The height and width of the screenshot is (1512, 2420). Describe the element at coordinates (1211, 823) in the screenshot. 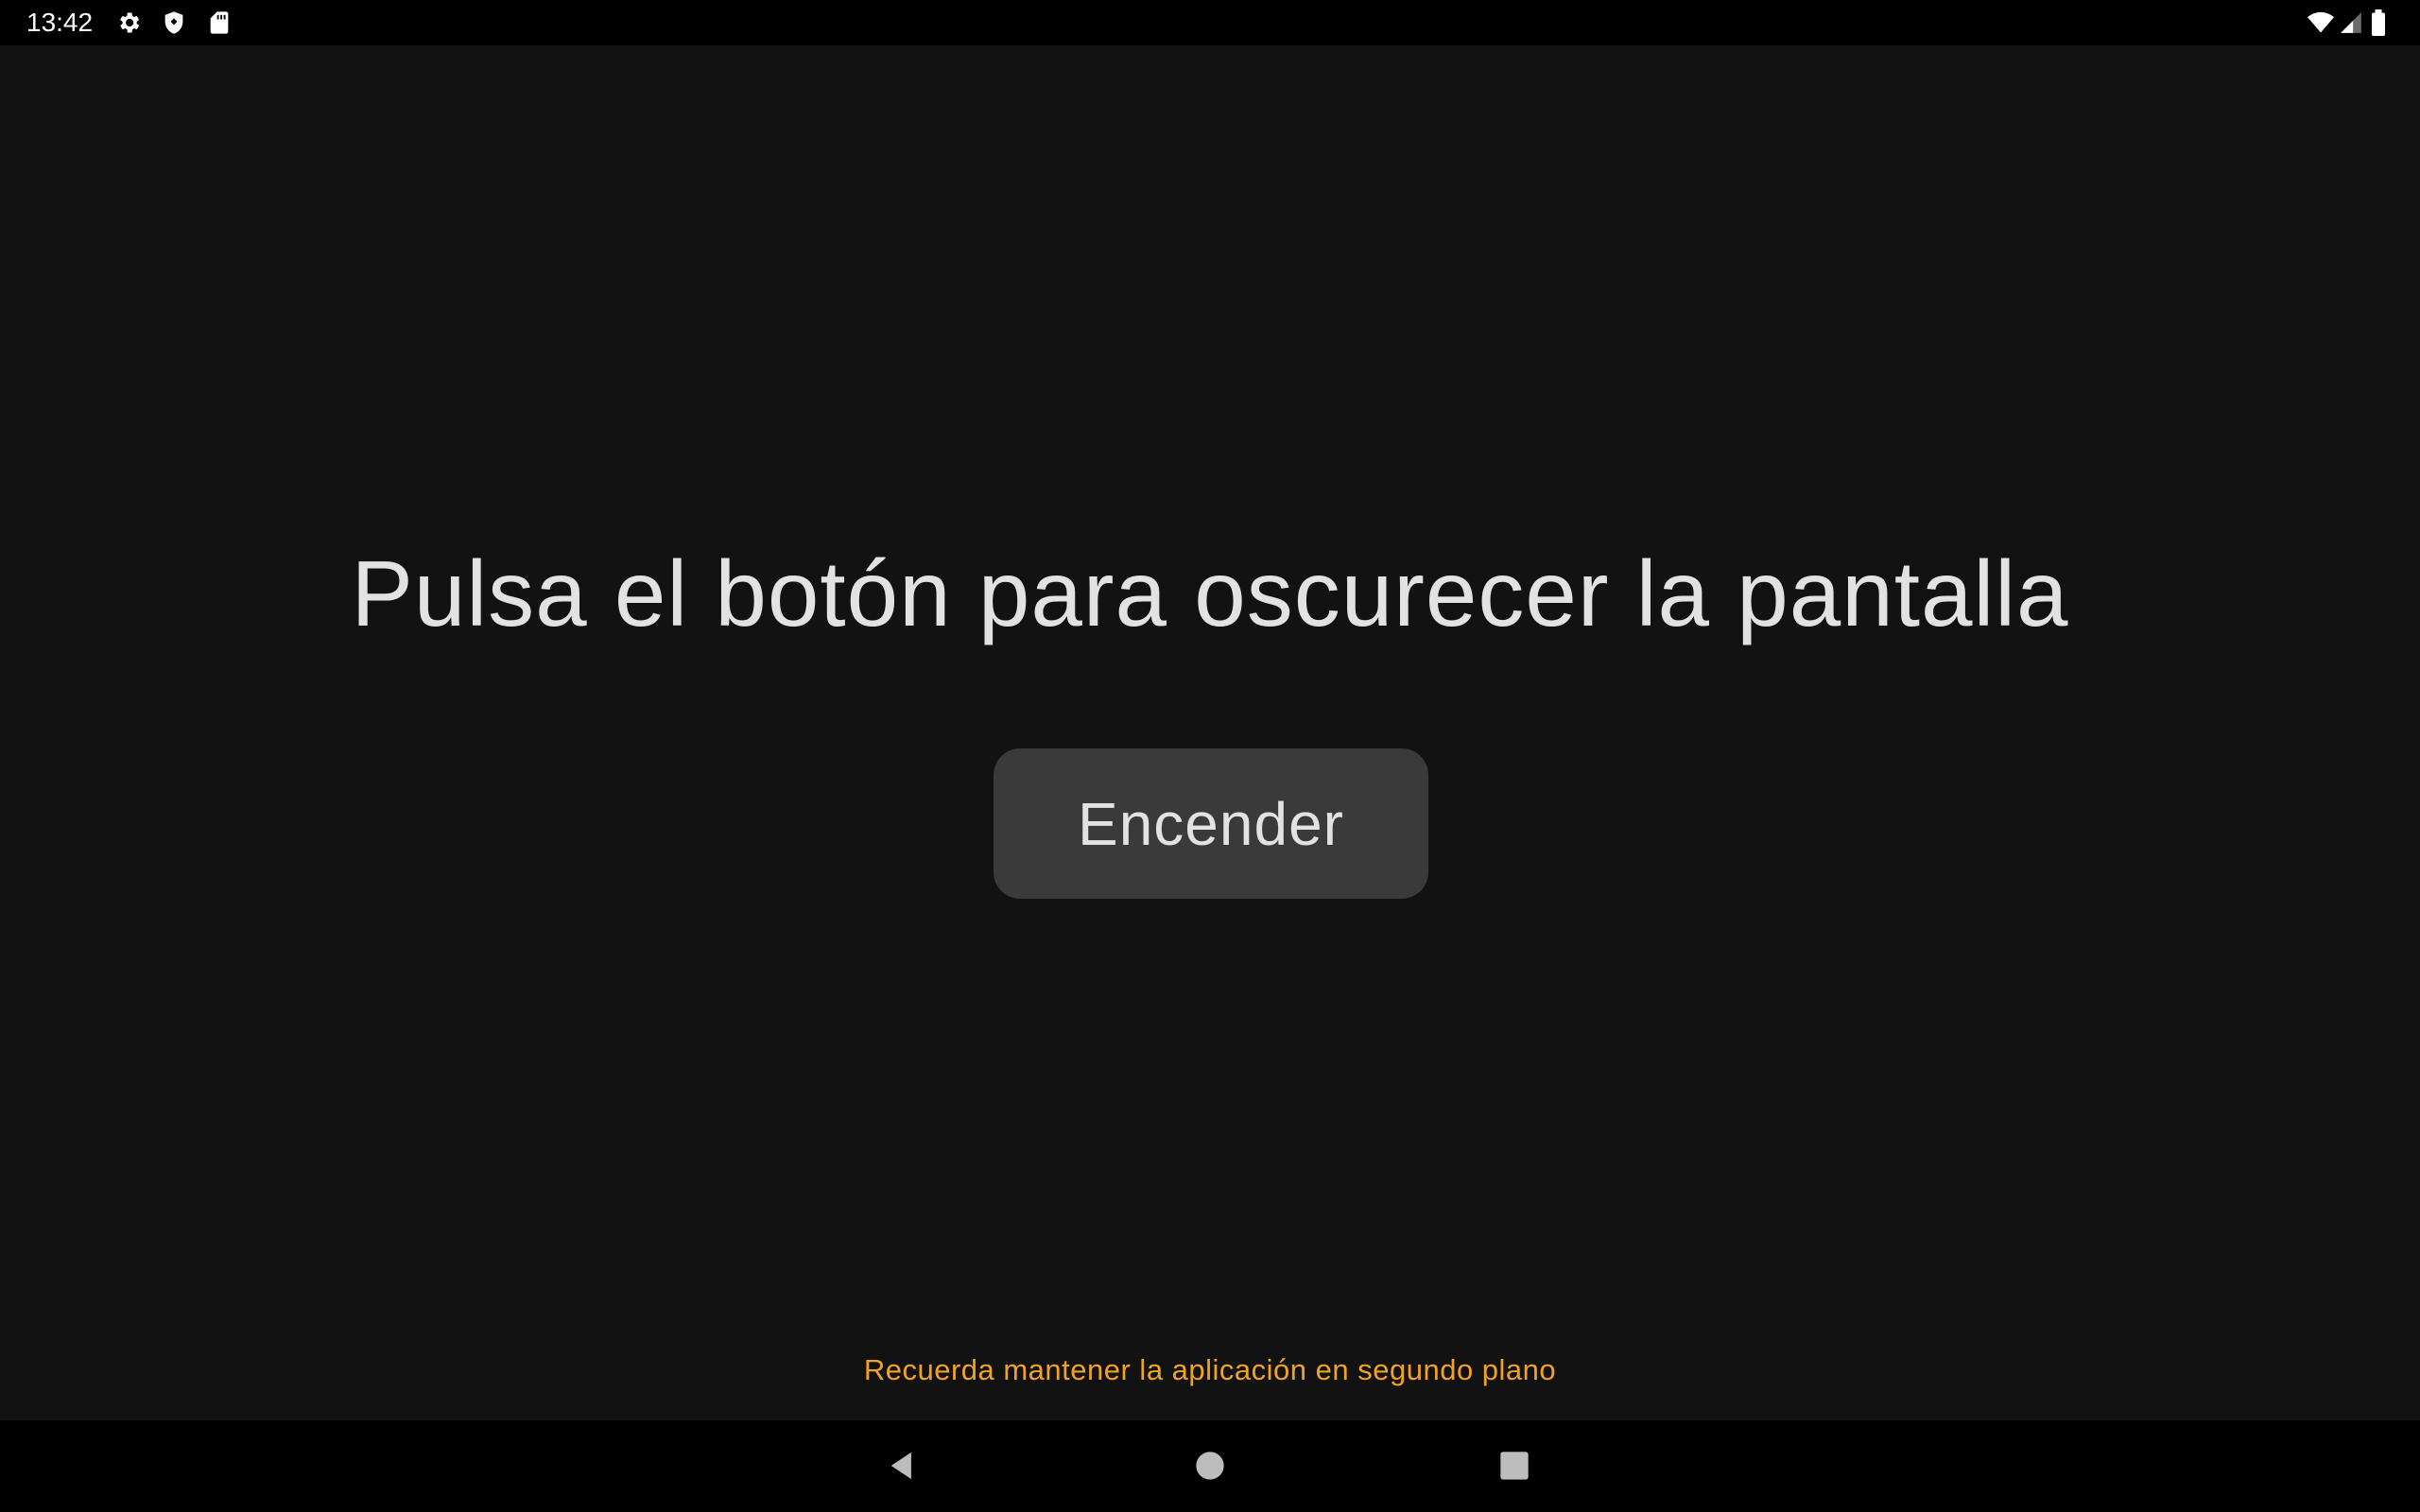

I see `power-on-button: Encender` at that location.